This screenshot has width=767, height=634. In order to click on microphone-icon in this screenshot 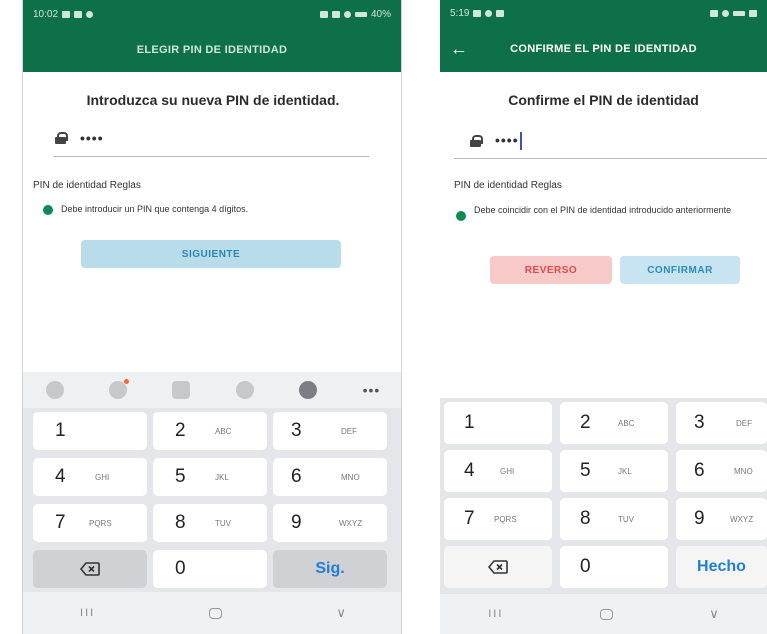, I will do `click(244, 390)`.